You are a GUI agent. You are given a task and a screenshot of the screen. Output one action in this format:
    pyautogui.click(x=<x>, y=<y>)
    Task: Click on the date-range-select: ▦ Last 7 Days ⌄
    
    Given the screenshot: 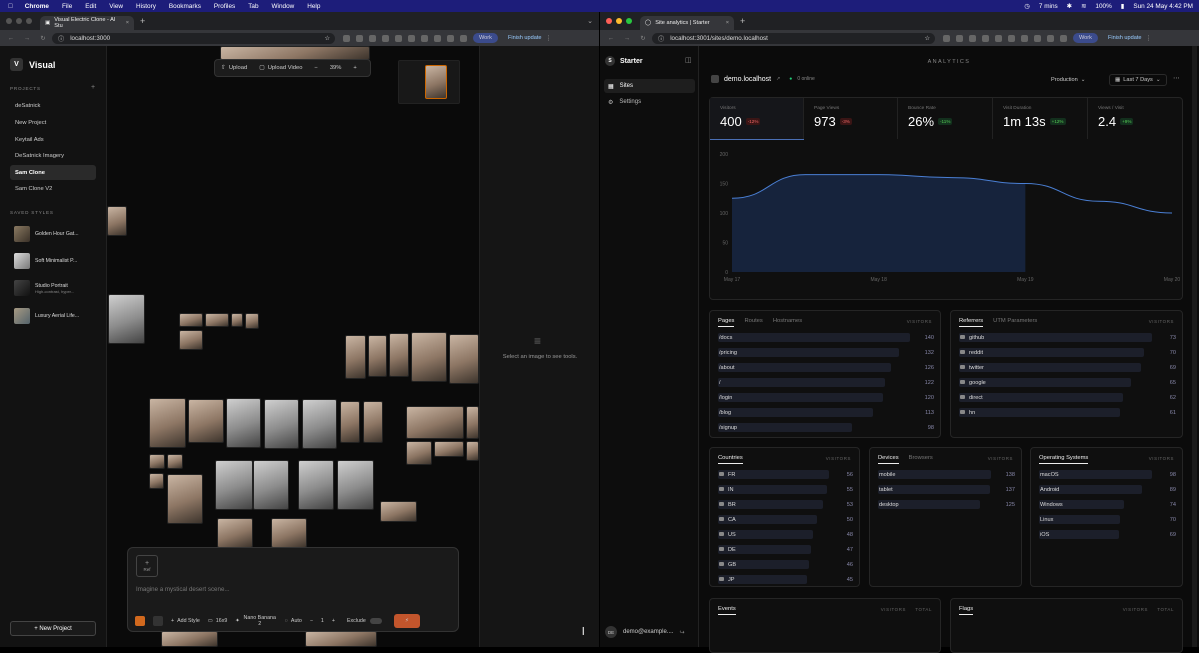 What is the action you would take?
    pyautogui.click(x=1138, y=80)
    